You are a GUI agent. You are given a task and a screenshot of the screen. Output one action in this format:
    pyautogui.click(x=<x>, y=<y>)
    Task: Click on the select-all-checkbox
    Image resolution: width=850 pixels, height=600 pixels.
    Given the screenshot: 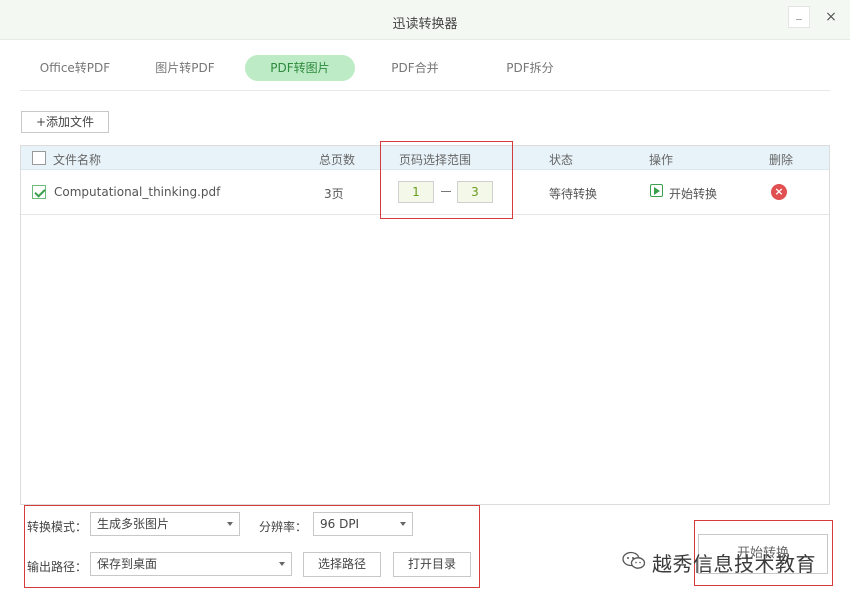 What is the action you would take?
    pyautogui.click(x=39, y=158)
    